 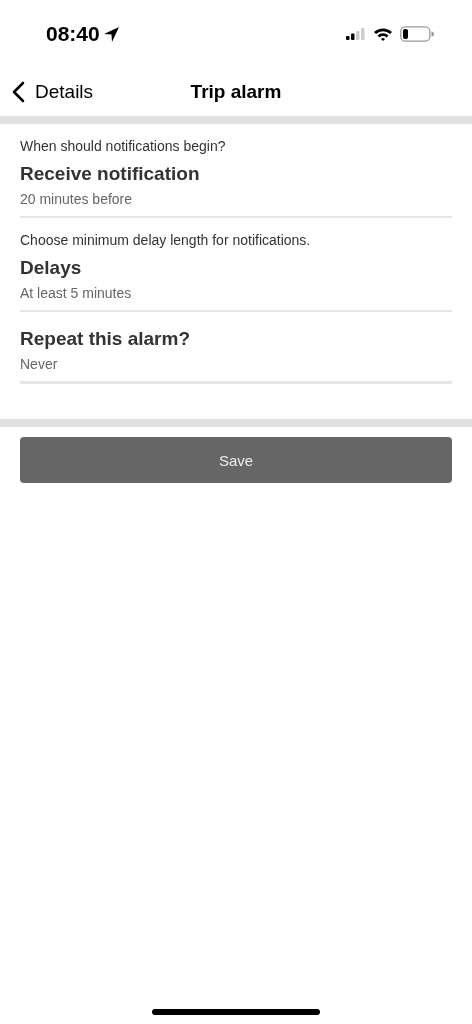 I want to click on save-button: Save, so click(x=236, y=460).